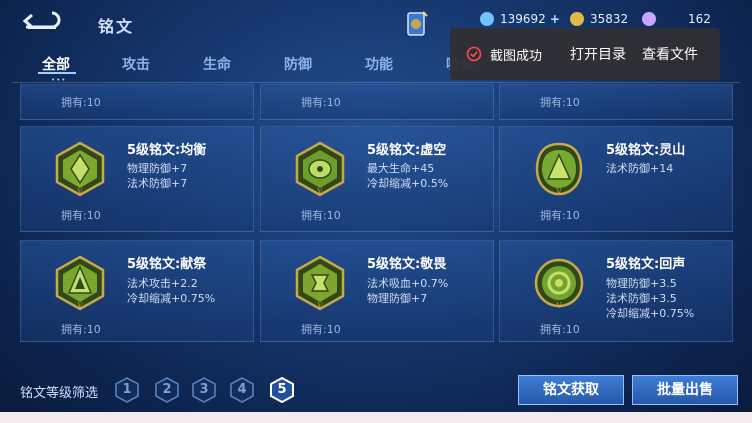 The image size is (752, 423). I want to click on level-filter-1: 1, so click(127, 390).